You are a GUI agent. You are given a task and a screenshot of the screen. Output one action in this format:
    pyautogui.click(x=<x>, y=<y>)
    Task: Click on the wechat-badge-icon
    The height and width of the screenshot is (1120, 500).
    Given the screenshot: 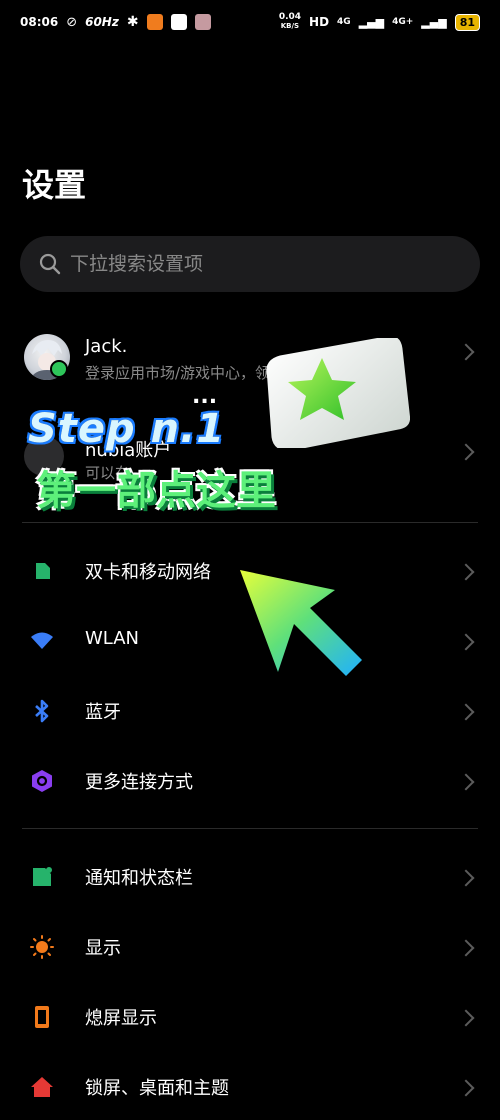 What is the action you would take?
    pyautogui.click(x=59, y=369)
    